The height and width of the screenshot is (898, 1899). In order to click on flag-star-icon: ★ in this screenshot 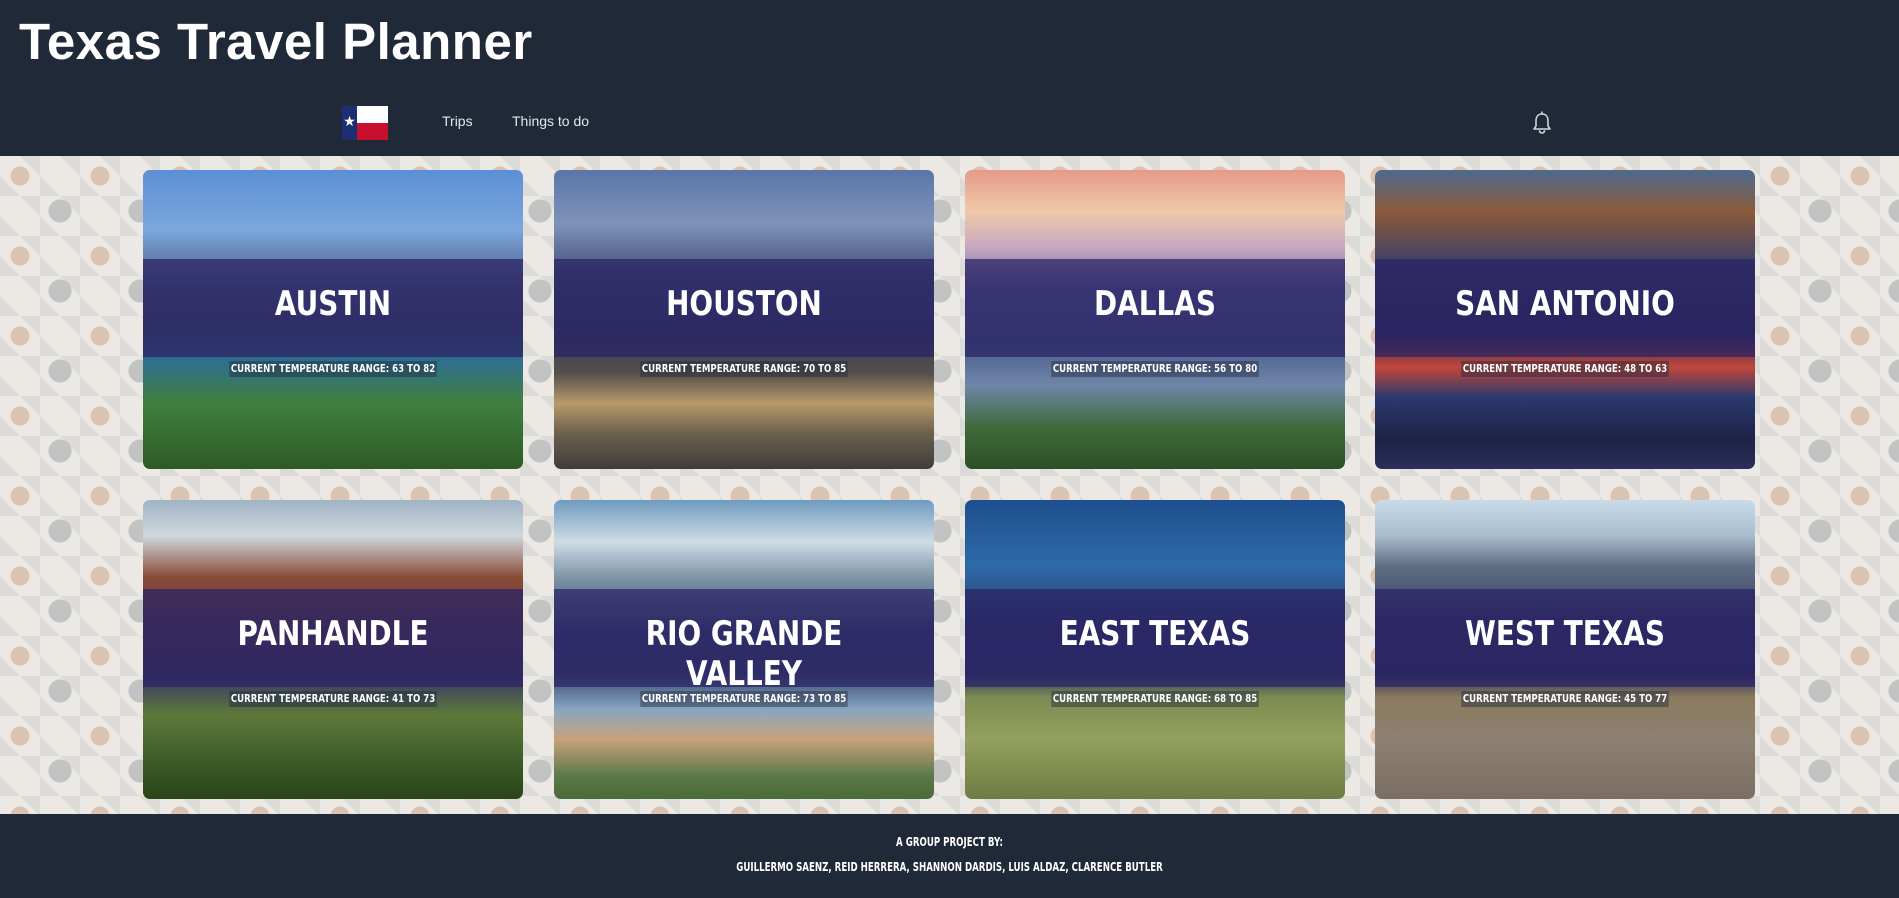, I will do `click(349, 122)`.